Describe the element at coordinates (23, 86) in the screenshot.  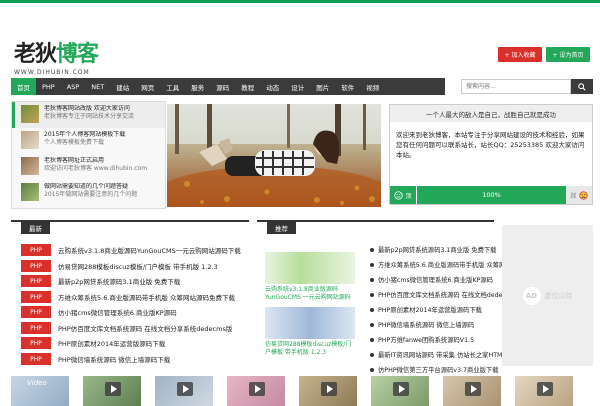
I see `nav-item-home: 首页` at that location.